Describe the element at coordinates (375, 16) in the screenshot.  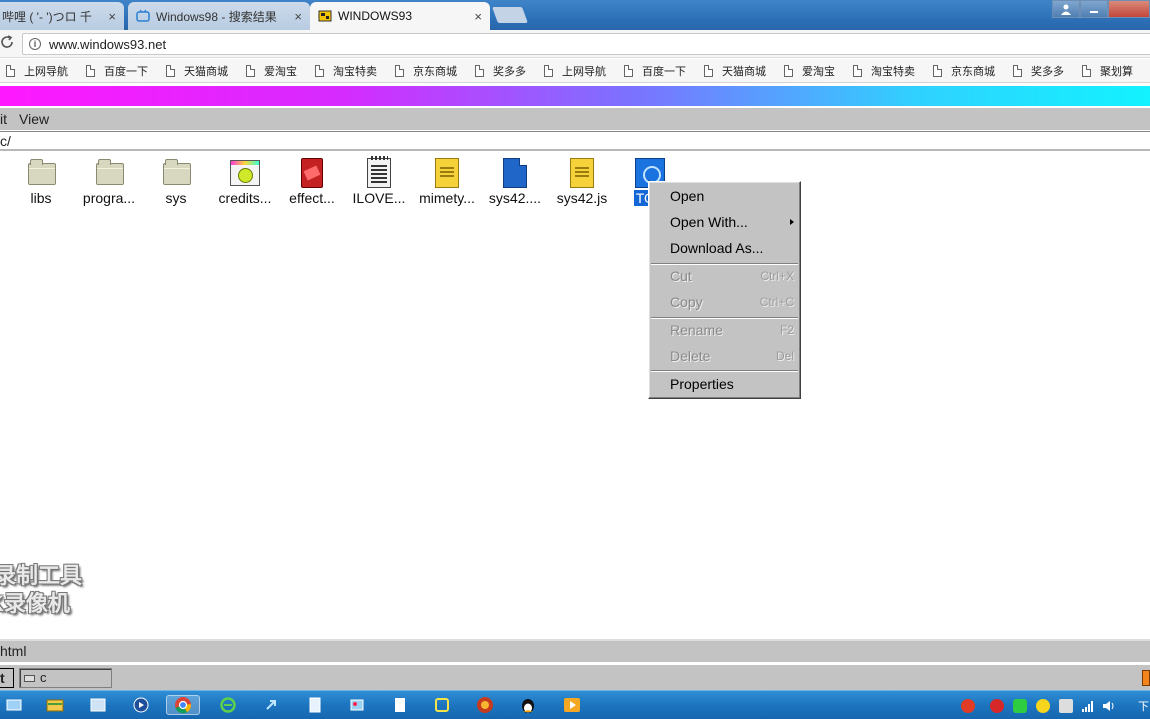
I see `tab-title: WINDOWS93` at that location.